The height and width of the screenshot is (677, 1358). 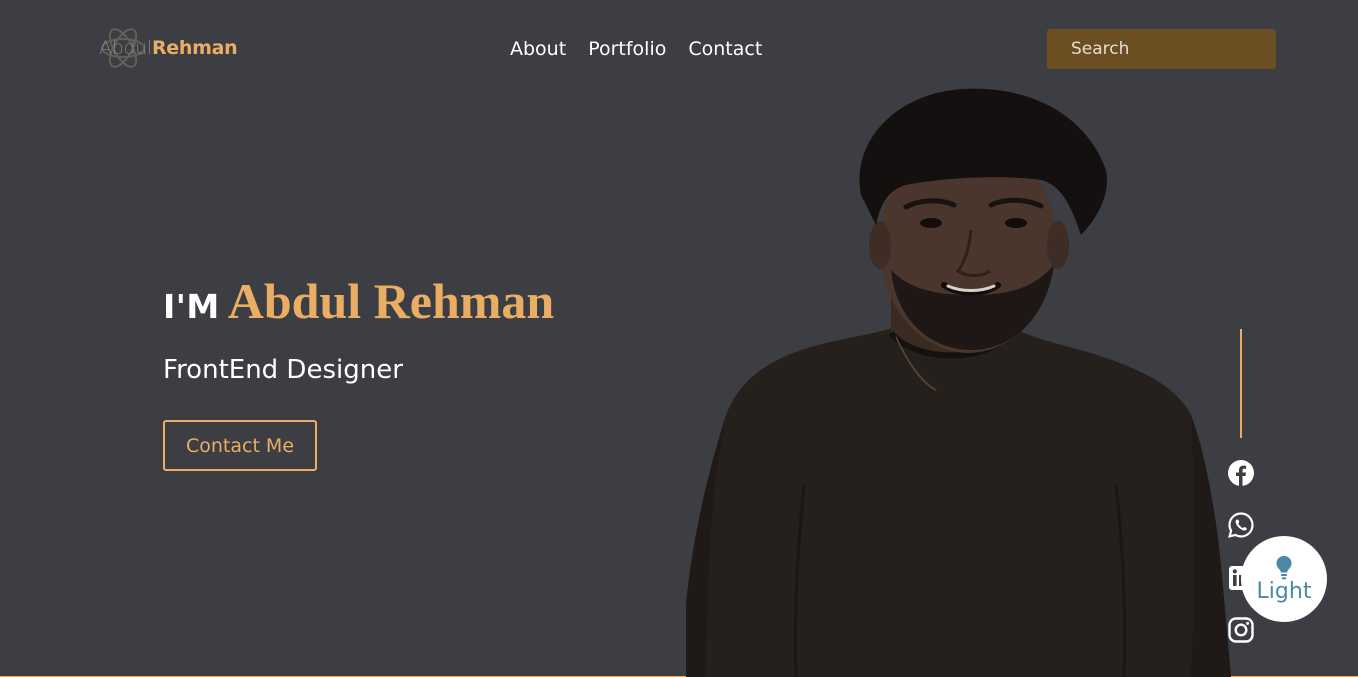 What do you see at coordinates (1241, 630) in the screenshot?
I see `instagram-icon` at bounding box center [1241, 630].